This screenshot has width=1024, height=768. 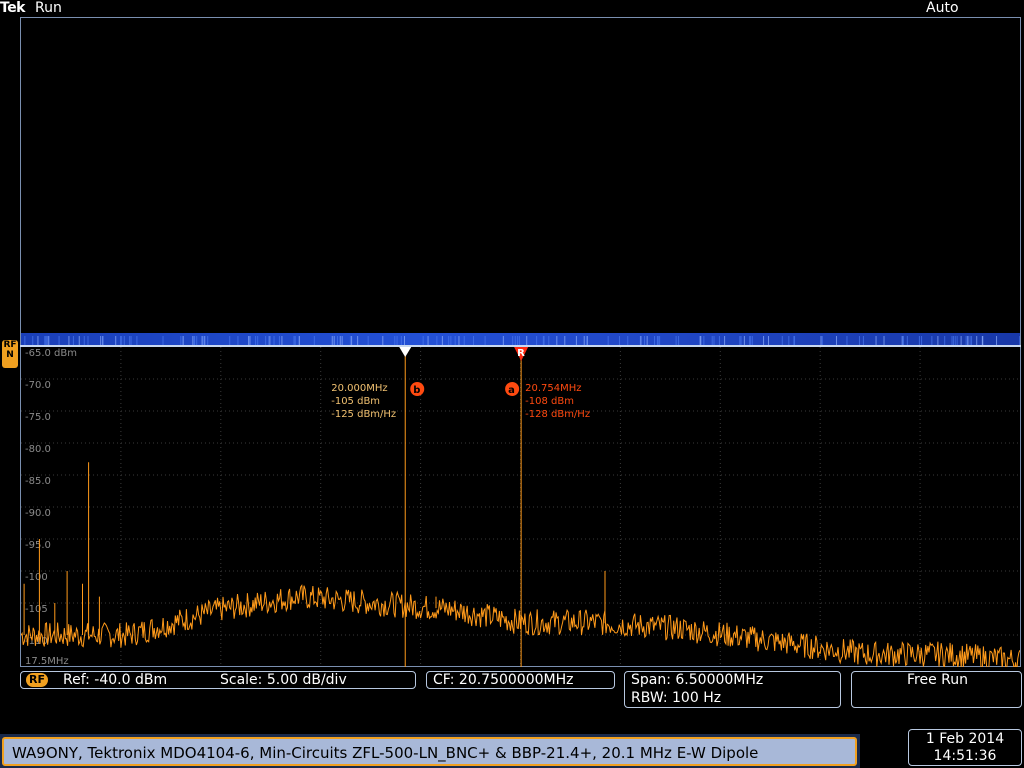 I want to click on y-tick-label: -90.0, so click(x=38, y=513).